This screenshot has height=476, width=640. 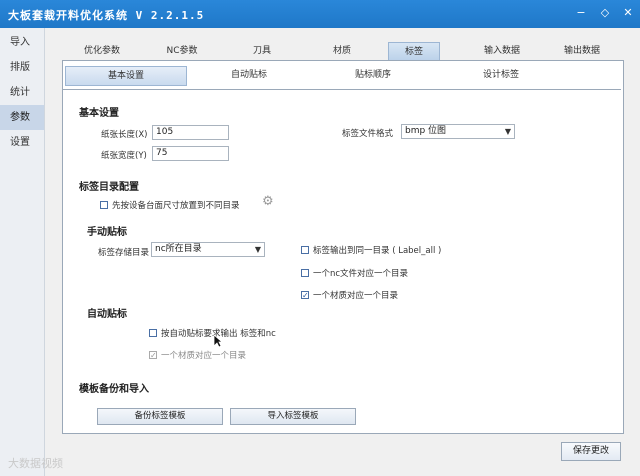 I want to click on same-dir-label: 标签输出到同一目录 ( Label_all ), so click(x=377, y=251).